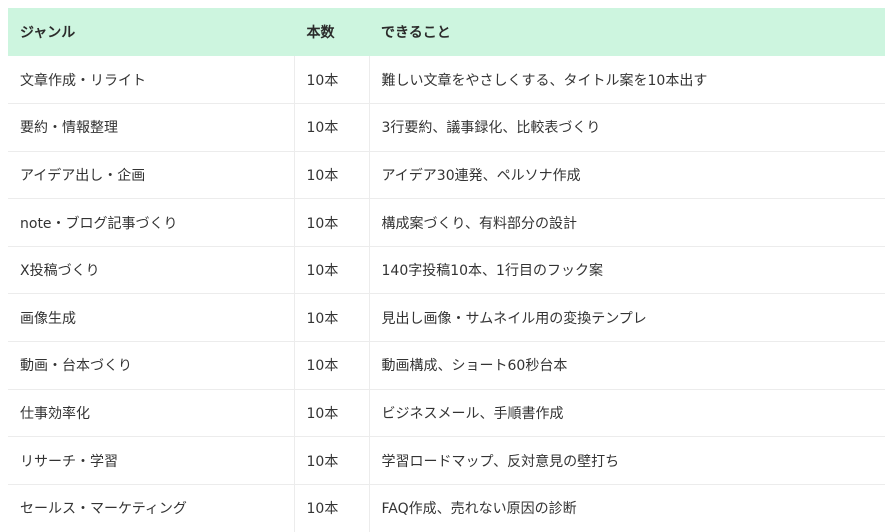 The width and height of the screenshot is (887, 532). What do you see at coordinates (491, 128) in the screenshot?
I see `cell-capability: 3行要約、議事録化、比較表づくり` at bounding box center [491, 128].